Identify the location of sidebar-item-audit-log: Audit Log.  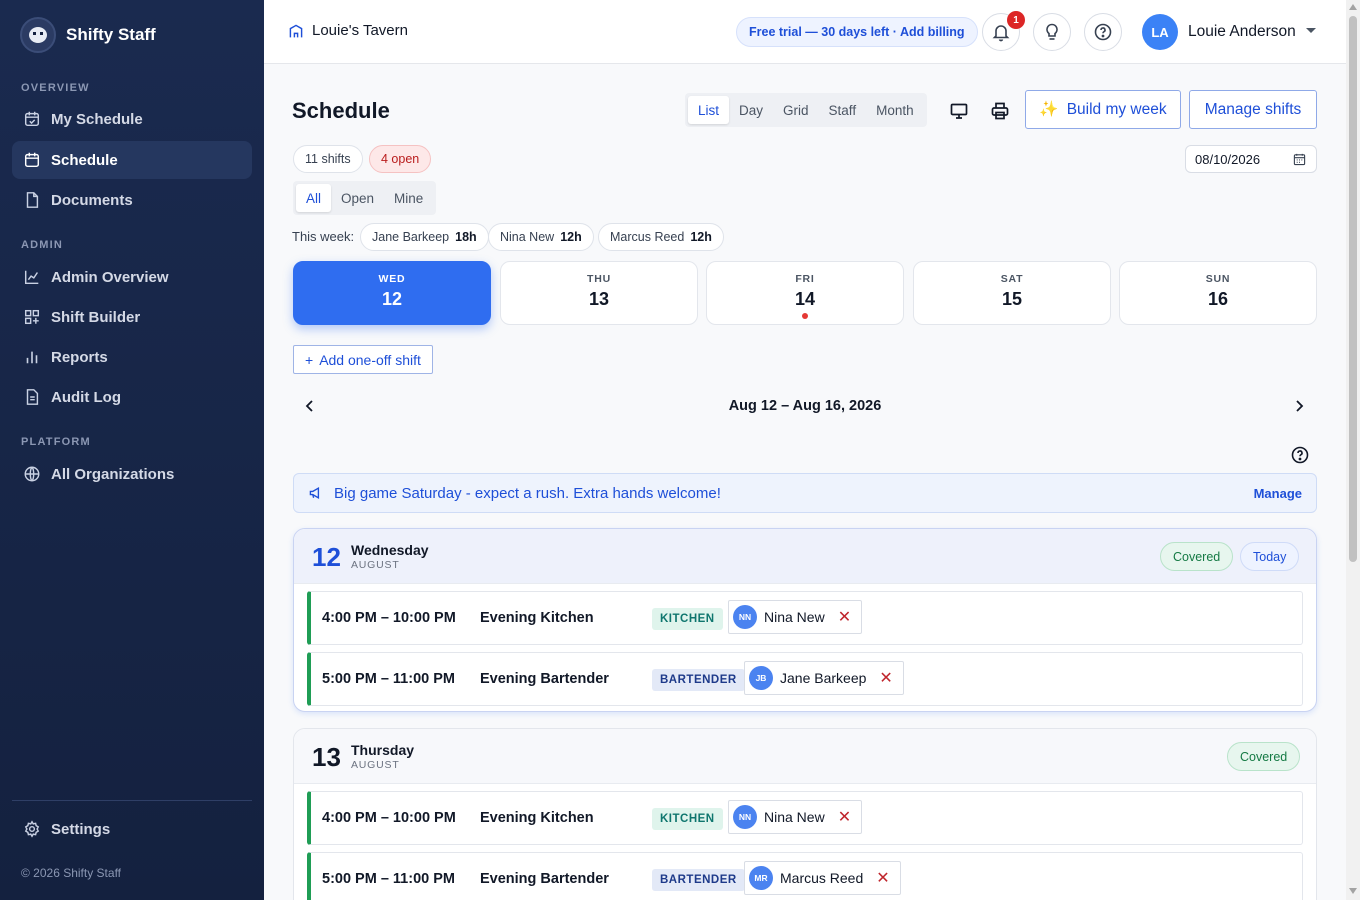
(132, 397).